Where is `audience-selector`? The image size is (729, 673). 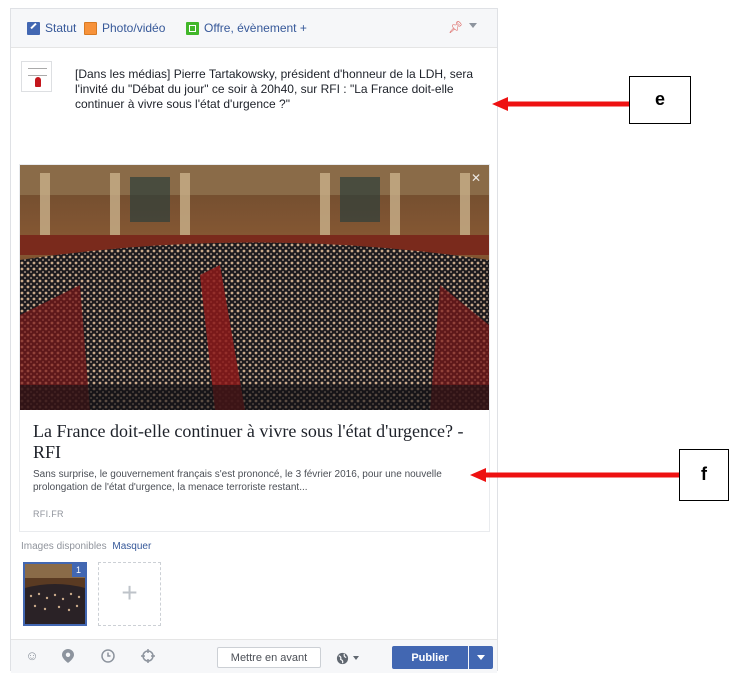 audience-selector is located at coordinates (347, 658).